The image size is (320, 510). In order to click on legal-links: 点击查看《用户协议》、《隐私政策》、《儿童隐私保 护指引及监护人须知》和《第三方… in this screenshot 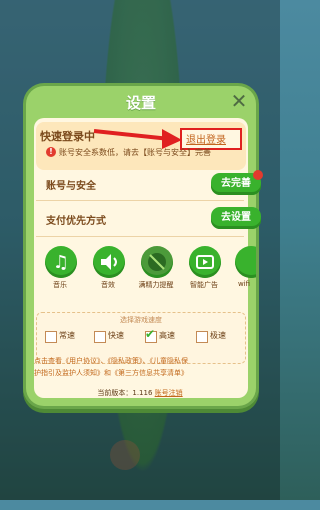, I will do `click(140, 367)`.